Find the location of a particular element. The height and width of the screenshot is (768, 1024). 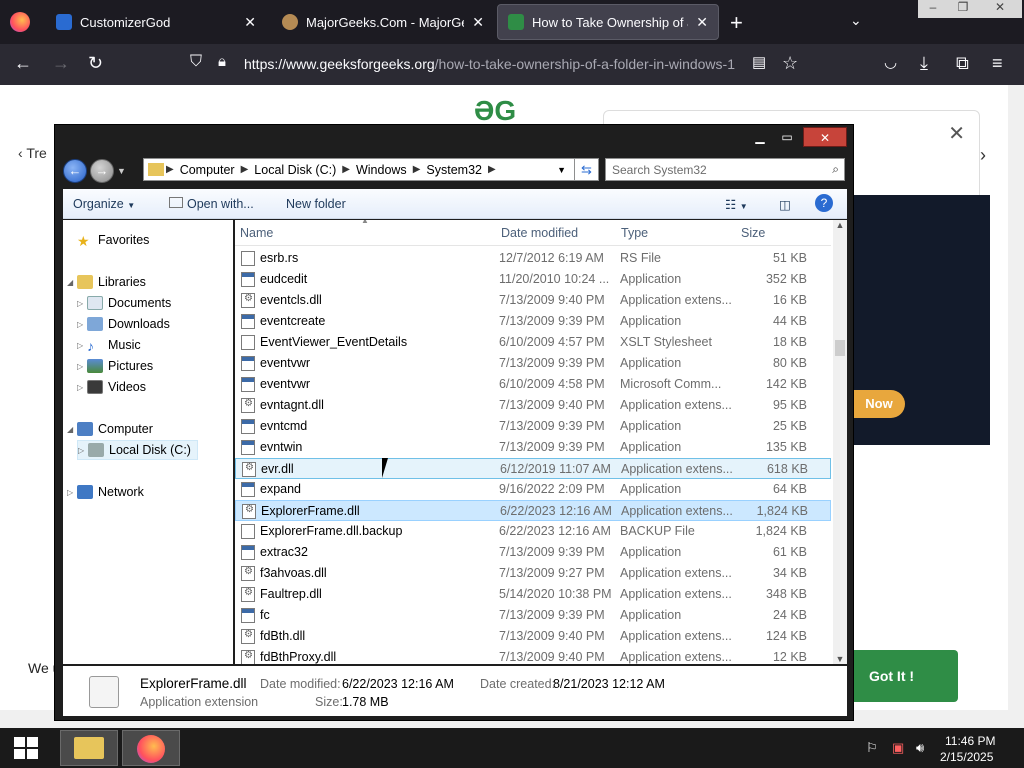

file-list-scrollbar: ▲ ▼ is located at coordinates (840, 442).